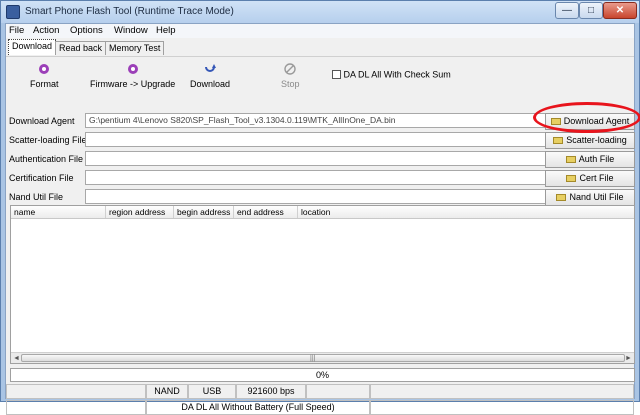  I want to click on tab-bar: Download Read back Memory Test, so click(320, 47).